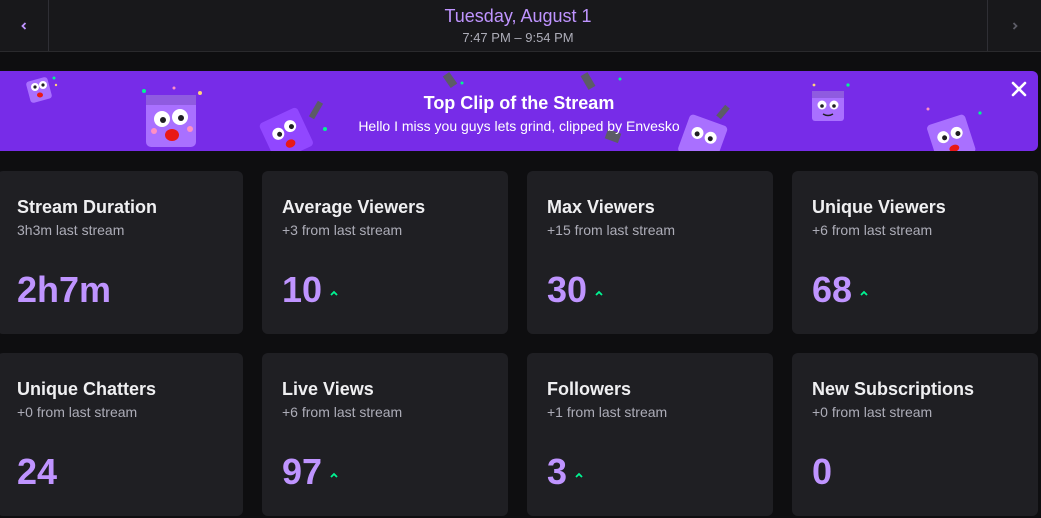 This screenshot has width=1041, height=518. Describe the element at coordinates (302, 289) in the screenshot. I see `stat-value: 10` at that location.